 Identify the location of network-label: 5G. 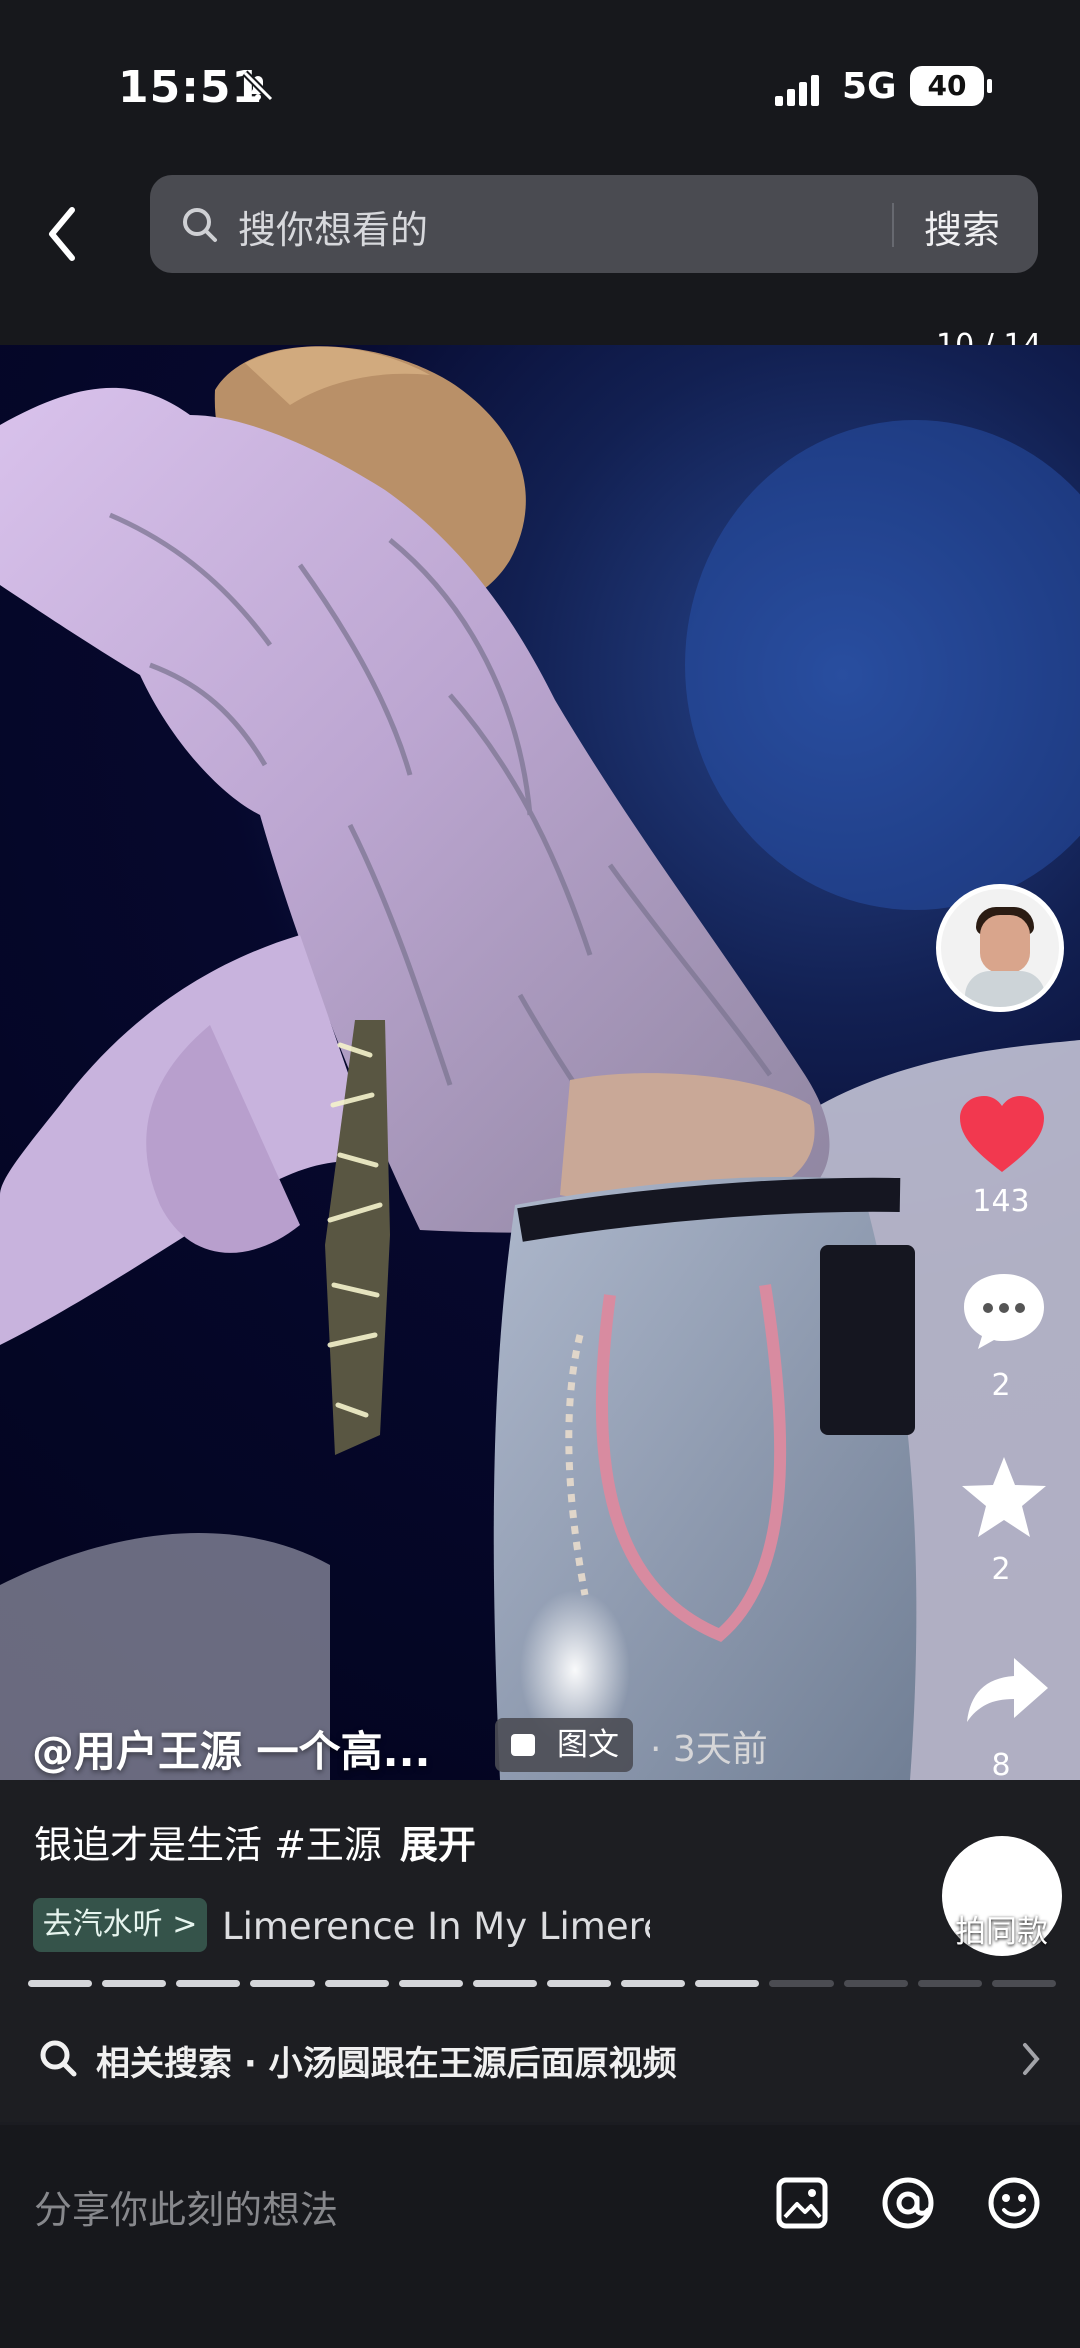
(869, 86).